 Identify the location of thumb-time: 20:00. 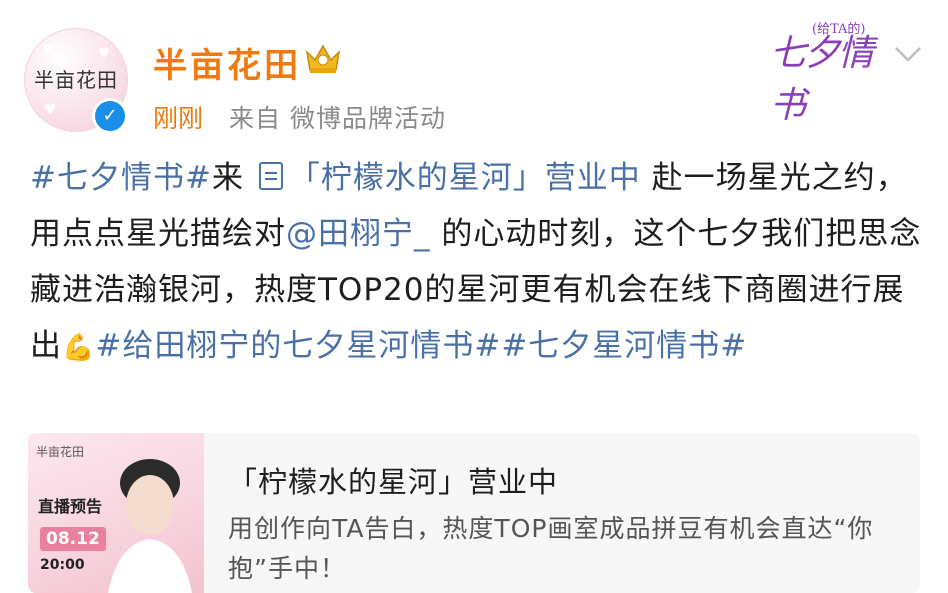
(62, 565).